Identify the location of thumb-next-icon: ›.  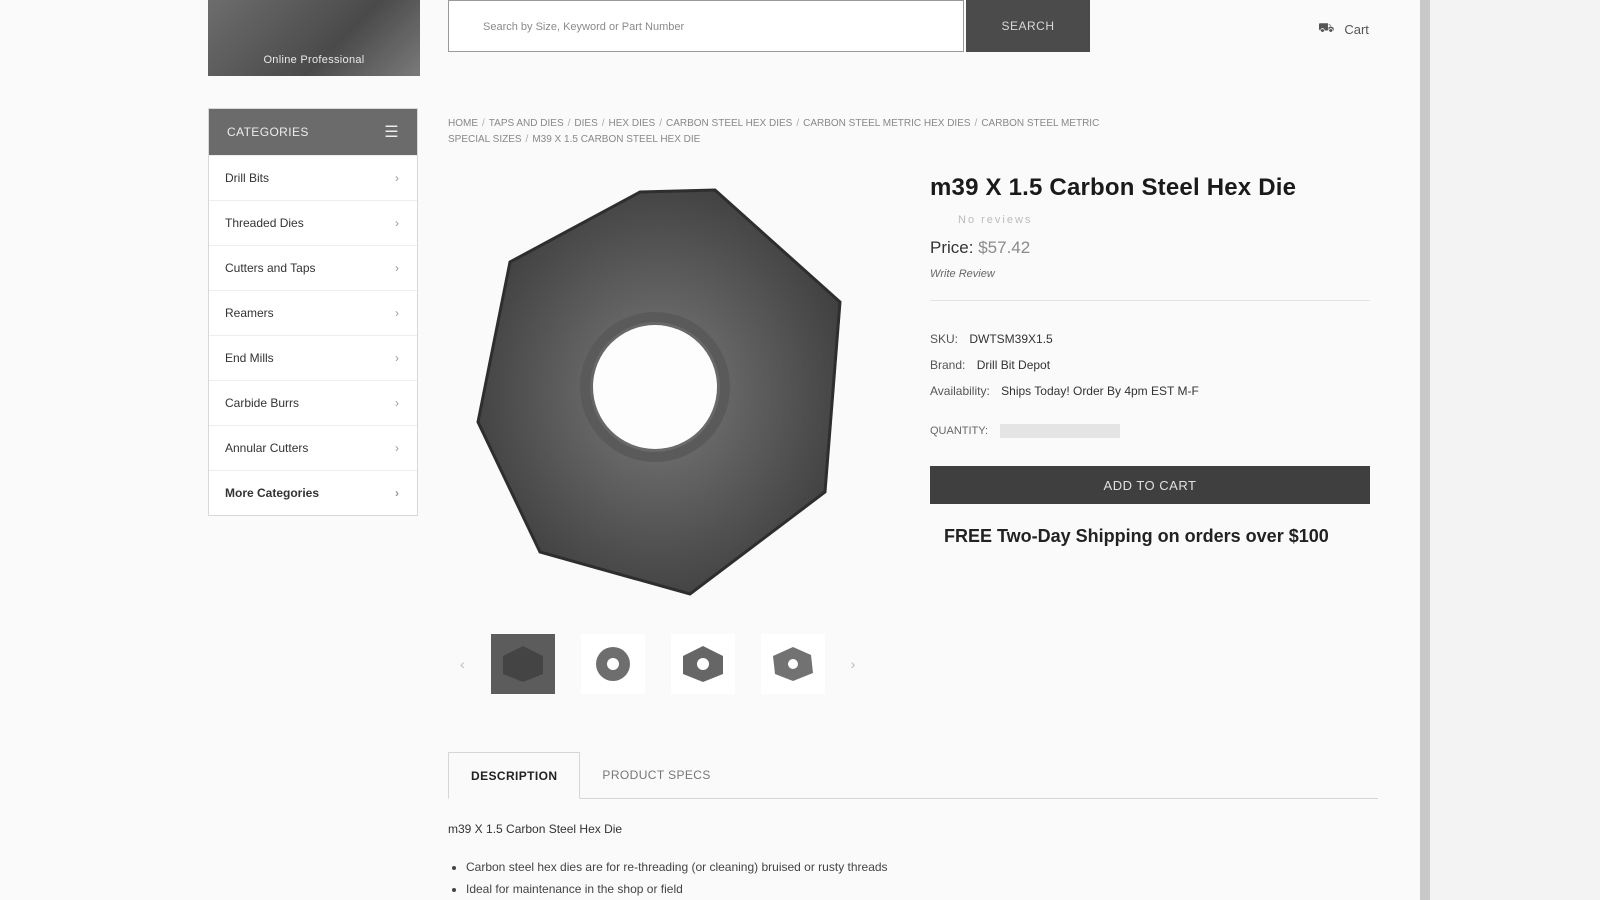
(853, 664).